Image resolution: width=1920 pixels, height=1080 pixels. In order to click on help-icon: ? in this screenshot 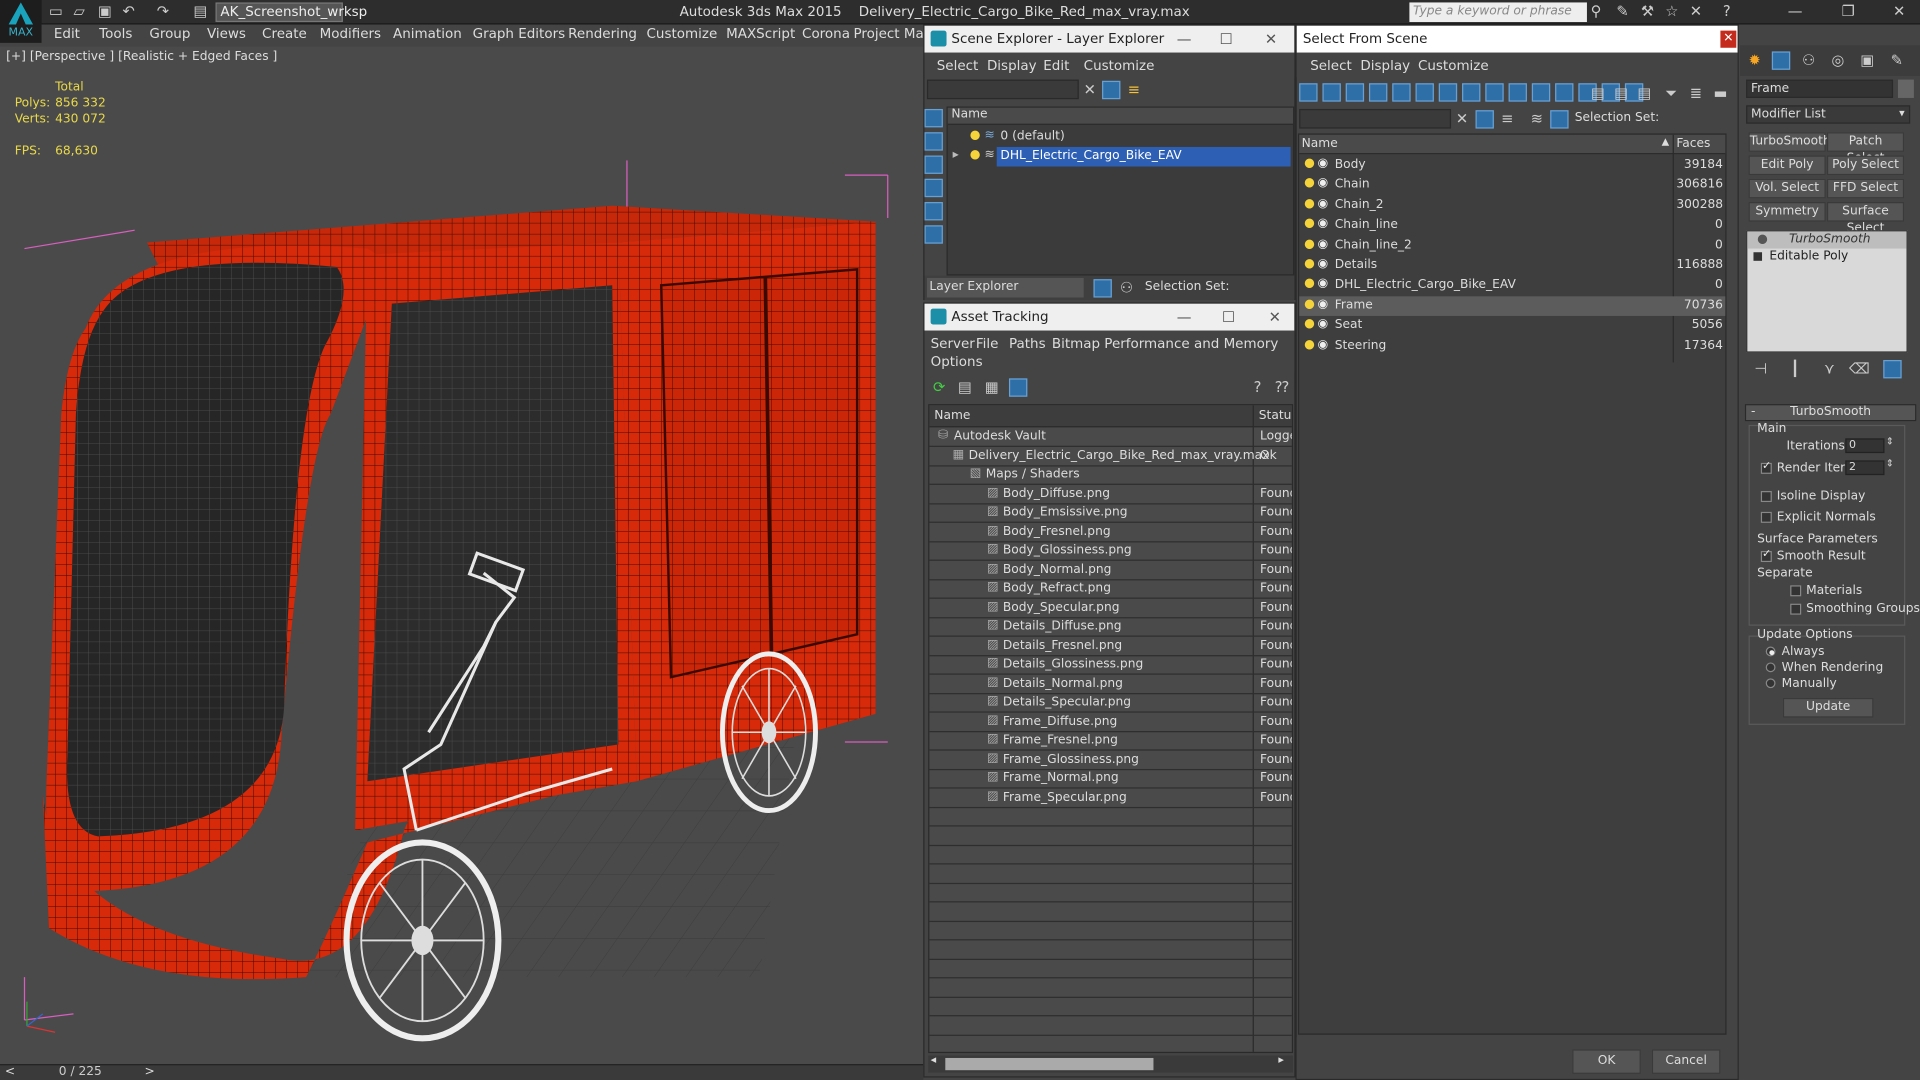, I will do `click(1727, 10)`.